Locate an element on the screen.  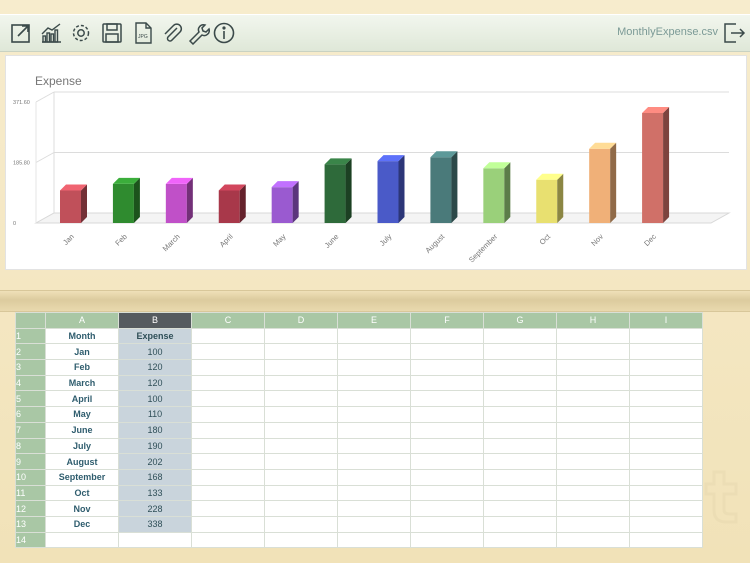
wrench-icon is located at coordinates (198, 33).